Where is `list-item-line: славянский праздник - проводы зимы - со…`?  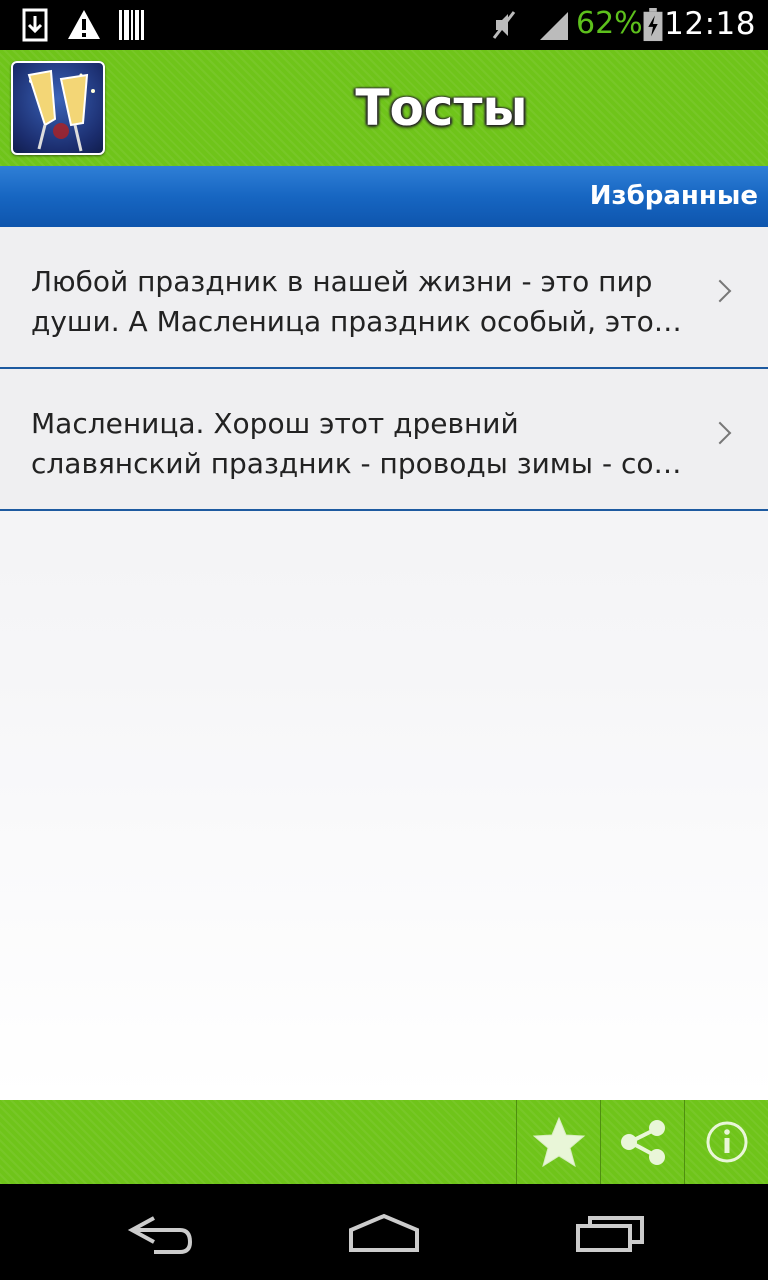
list-item-line: славянский праздник - проводы зимы - со… is located at coordinates (356, 463).